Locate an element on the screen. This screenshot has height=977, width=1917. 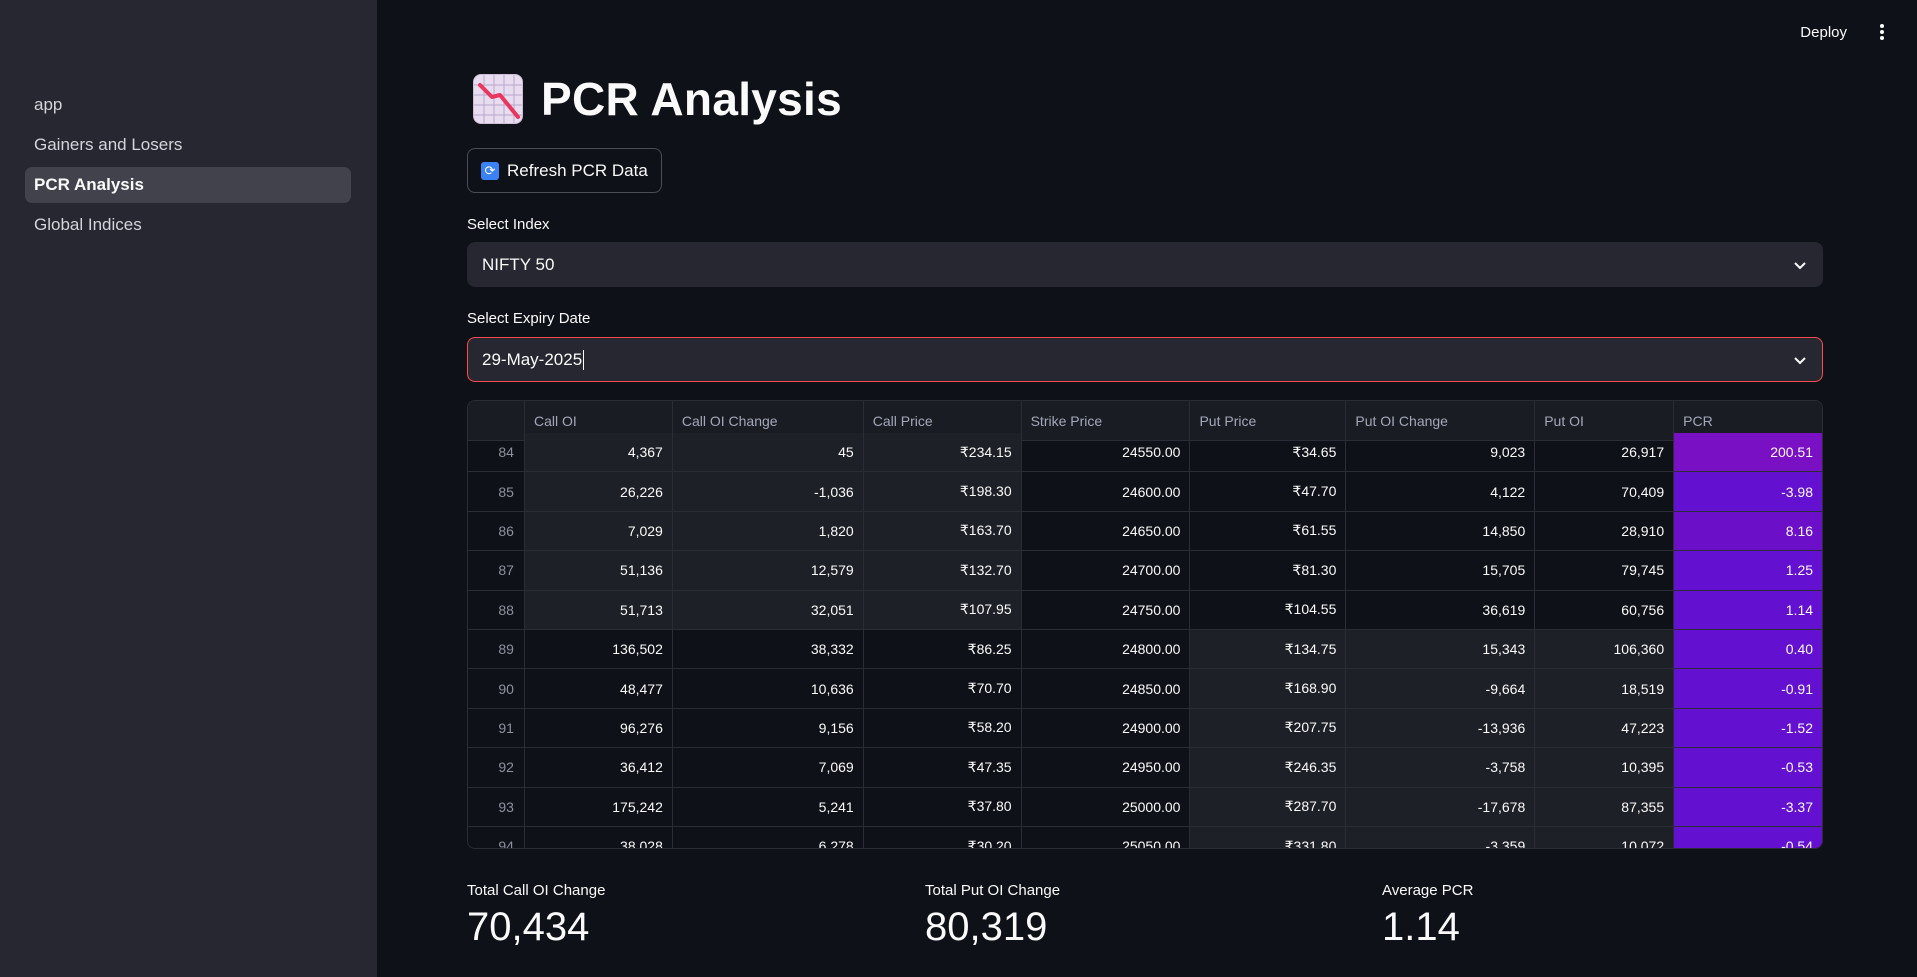
deploy-button: Deploy is located at coordinates (1823, 32).